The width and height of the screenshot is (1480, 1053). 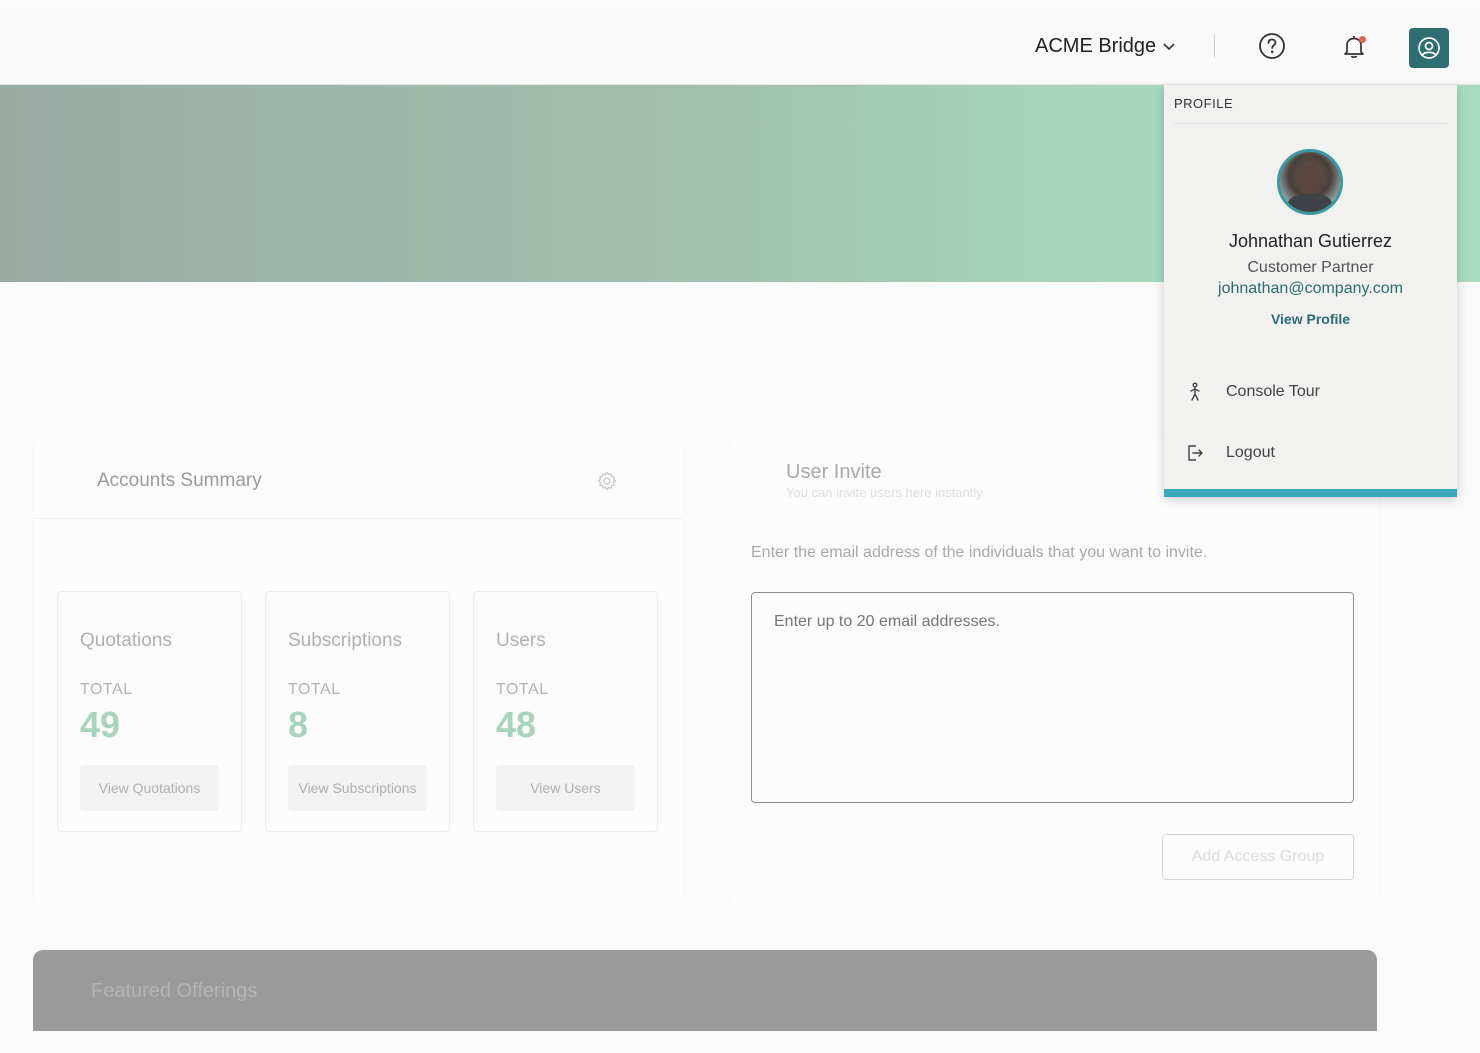 What do you see at coordinates (884, 492) in the screenshot?
I see `user-invite-subtitle: You can invite users here instantly` at bounding box center [884, 492].